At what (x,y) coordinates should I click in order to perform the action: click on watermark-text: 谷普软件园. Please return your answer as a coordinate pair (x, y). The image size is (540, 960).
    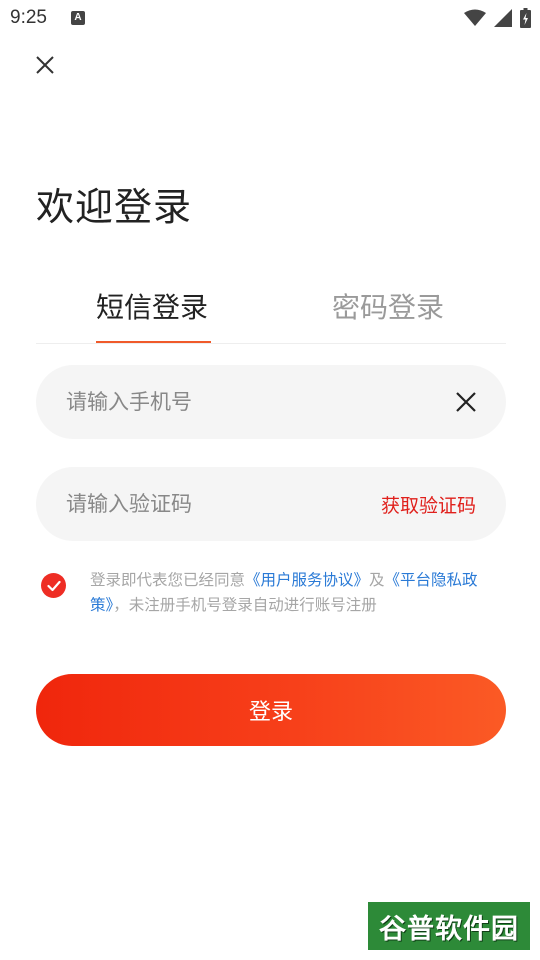
    Looking at the image, I should click on (449, 929).